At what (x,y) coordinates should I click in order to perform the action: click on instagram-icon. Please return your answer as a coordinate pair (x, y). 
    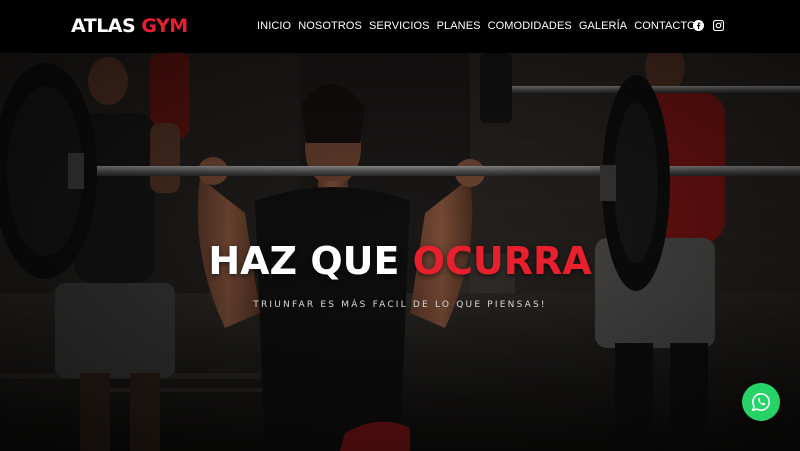
    Looking at the image, I should click on (718, 25).